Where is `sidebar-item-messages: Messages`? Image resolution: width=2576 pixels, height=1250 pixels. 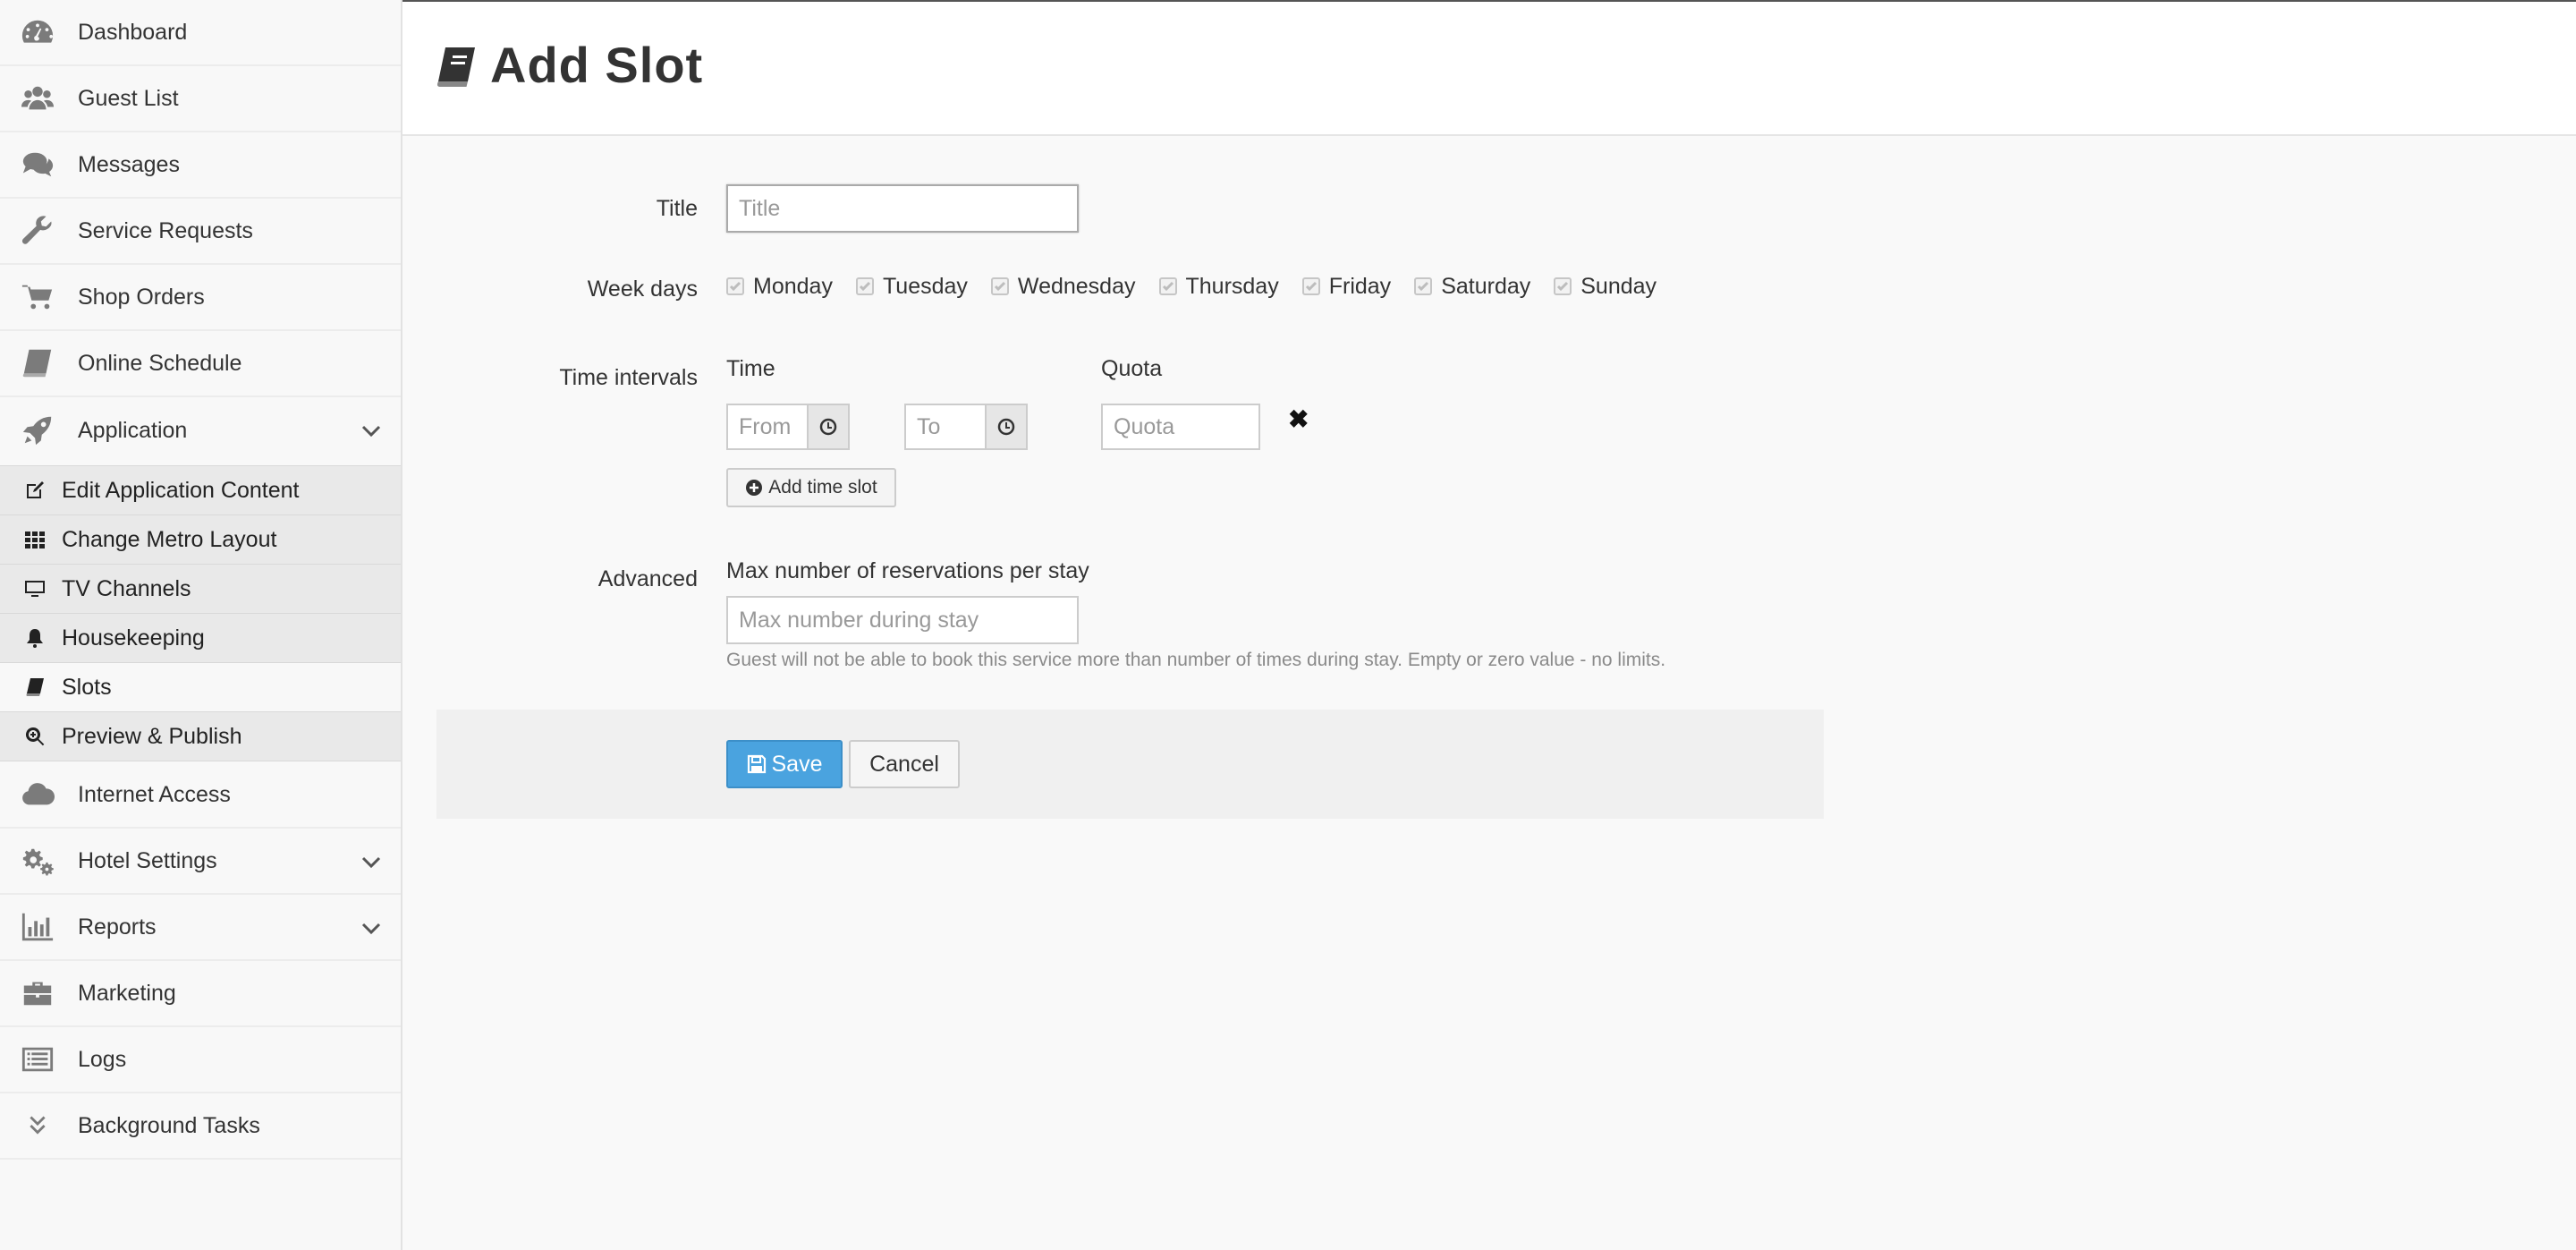
sidebar-item-messages: Messages is located at coordinates (200, 165).